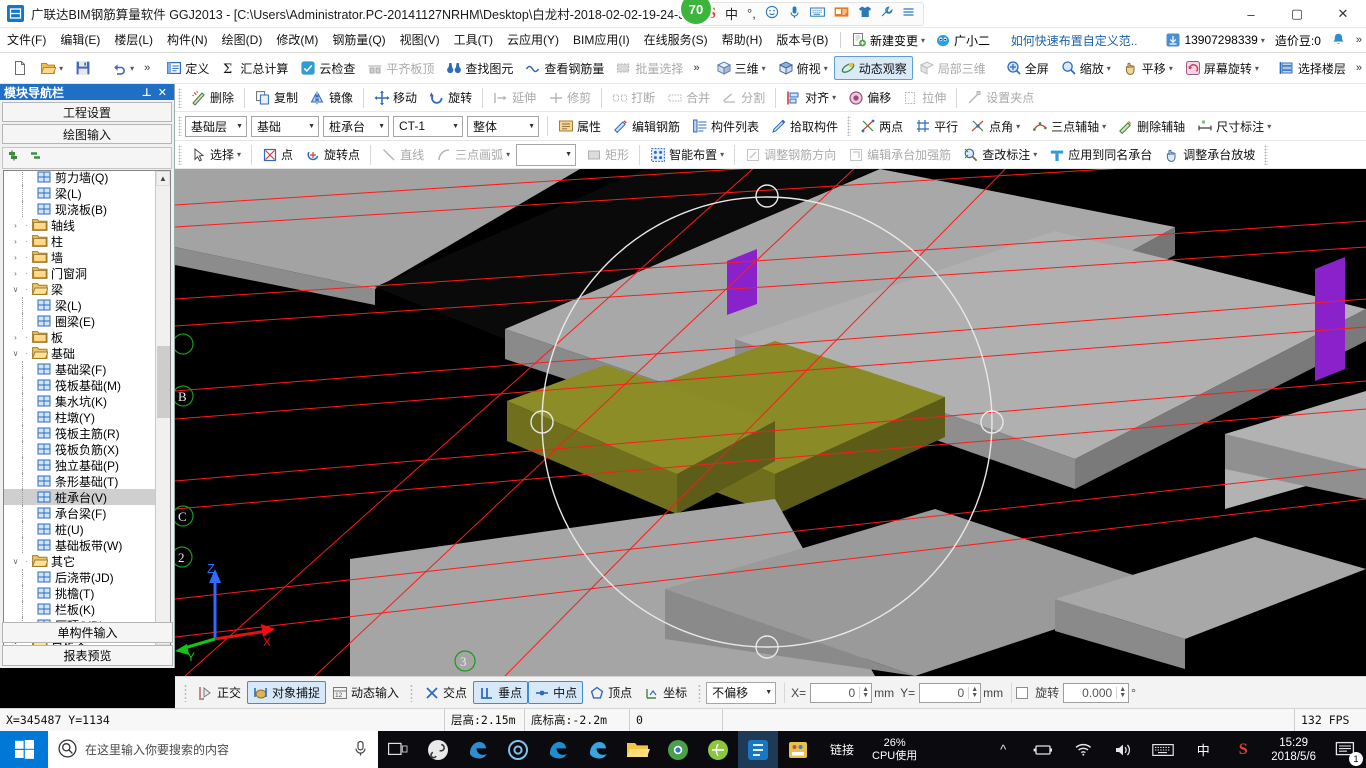 The image size is (1366, 768). Describe the element at coordinates (80, 225) in the screenshot. I see `tree-item-3: › · 轴线` at that location.